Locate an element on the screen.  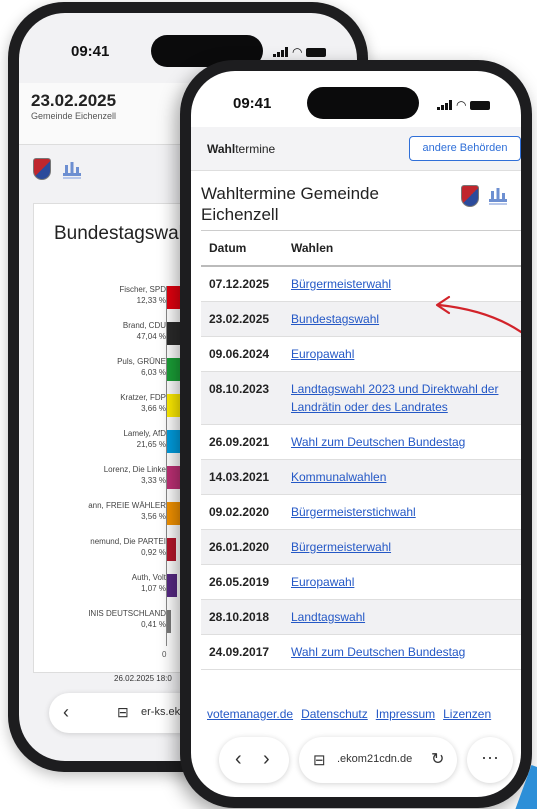
bar-value-label: 3,56 % is located at coordinates (153, 516).